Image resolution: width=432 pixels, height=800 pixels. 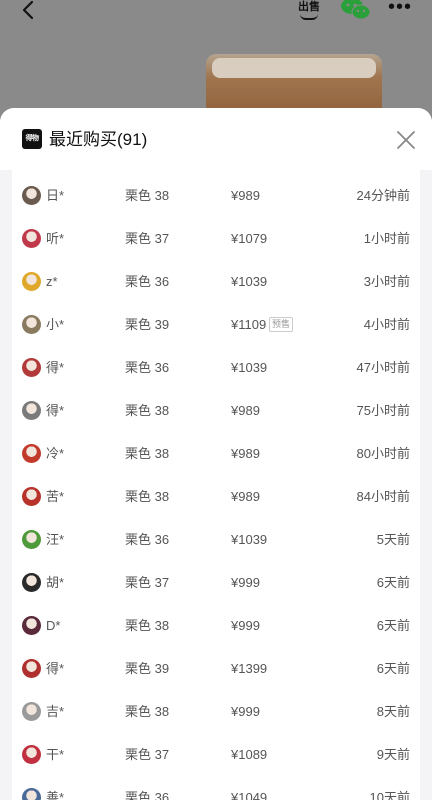 I want to click on sell-smile-icon, so click(x=309, y=17).